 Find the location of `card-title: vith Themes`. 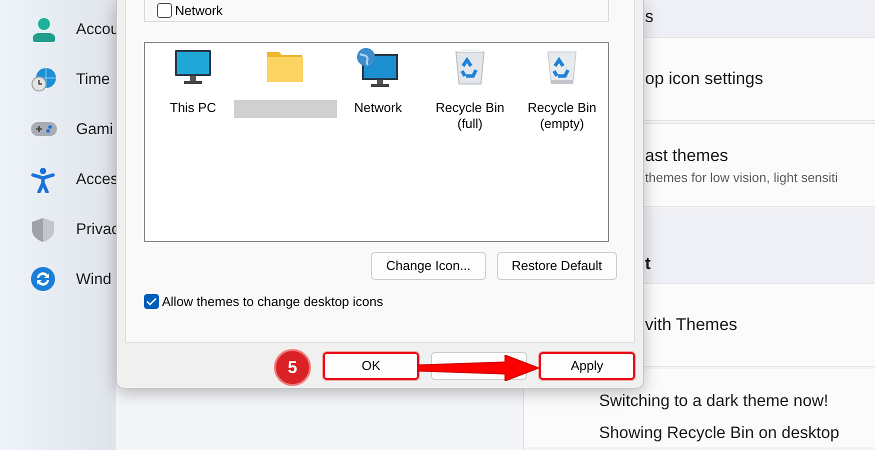

card-title: vith Themes is located at coordinates (691, 325).